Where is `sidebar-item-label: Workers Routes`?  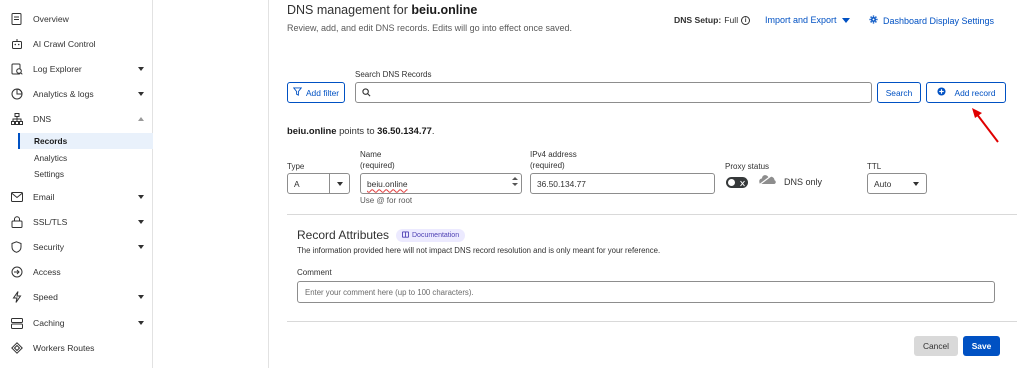 sidebar-item-label: Workers Routes is located at coordinates (64, 348).